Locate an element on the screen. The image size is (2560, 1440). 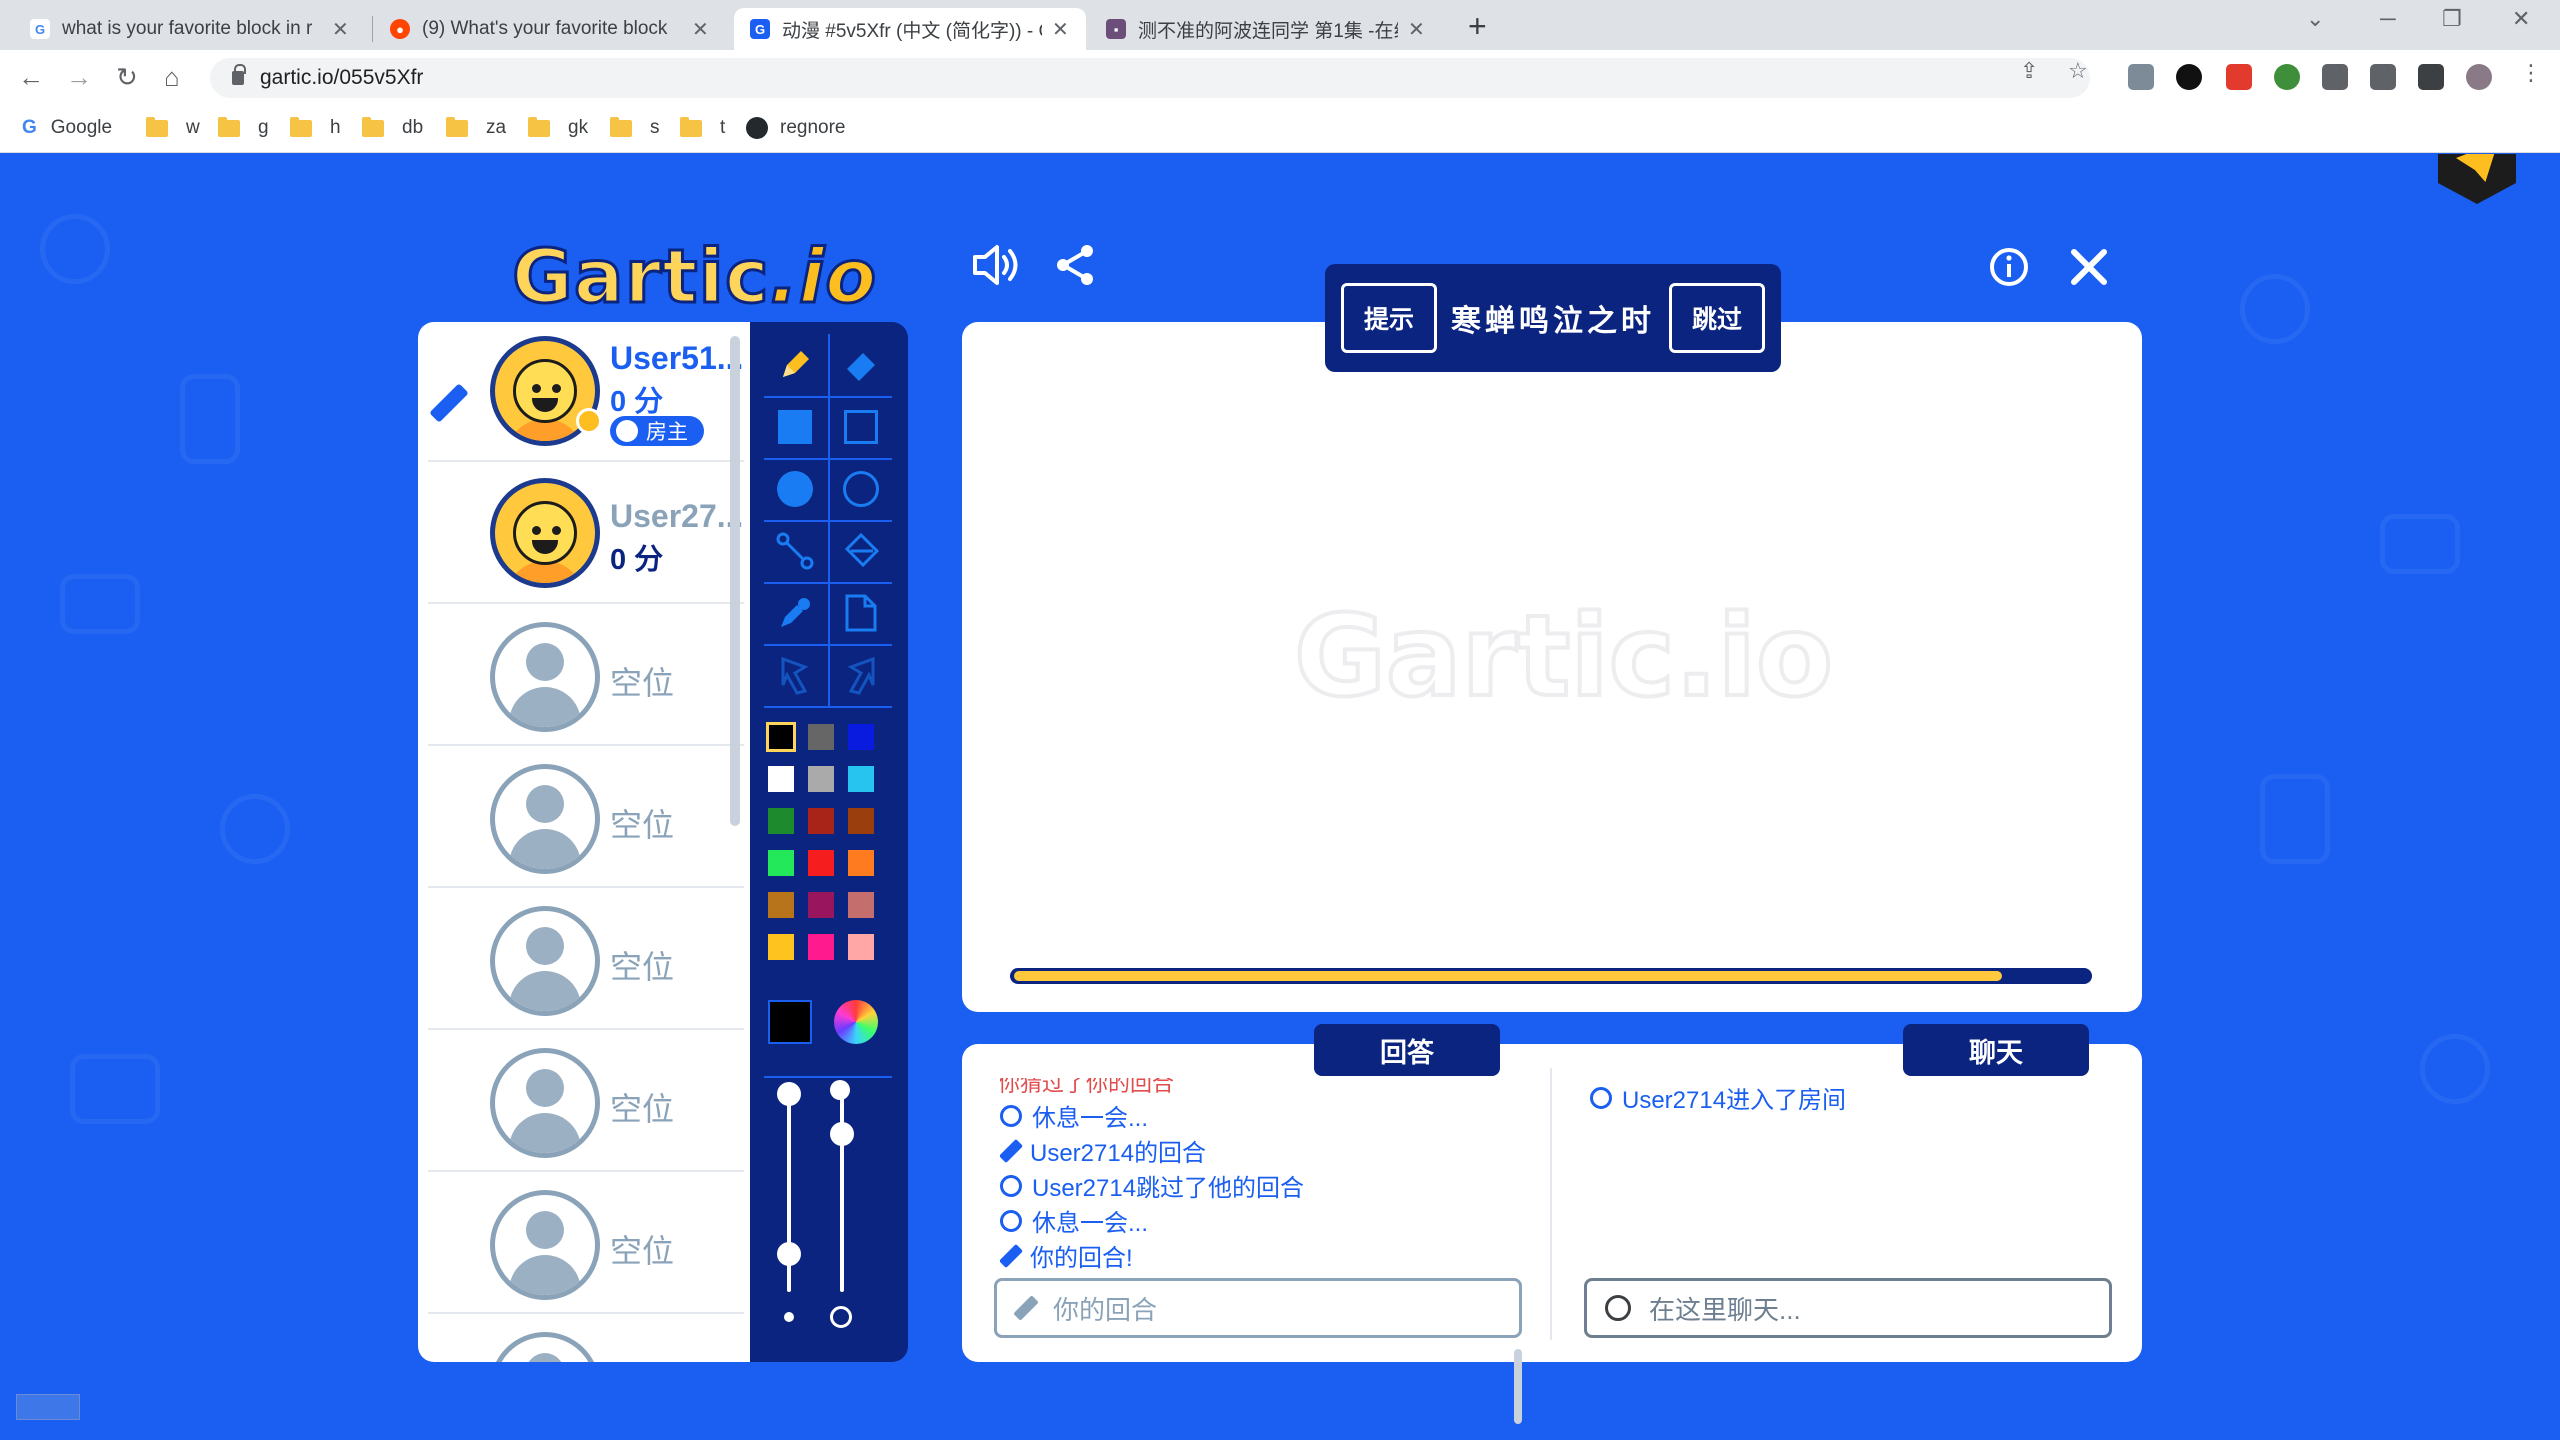
bookmark-folder-db: db is located at coordinates (392, 127).